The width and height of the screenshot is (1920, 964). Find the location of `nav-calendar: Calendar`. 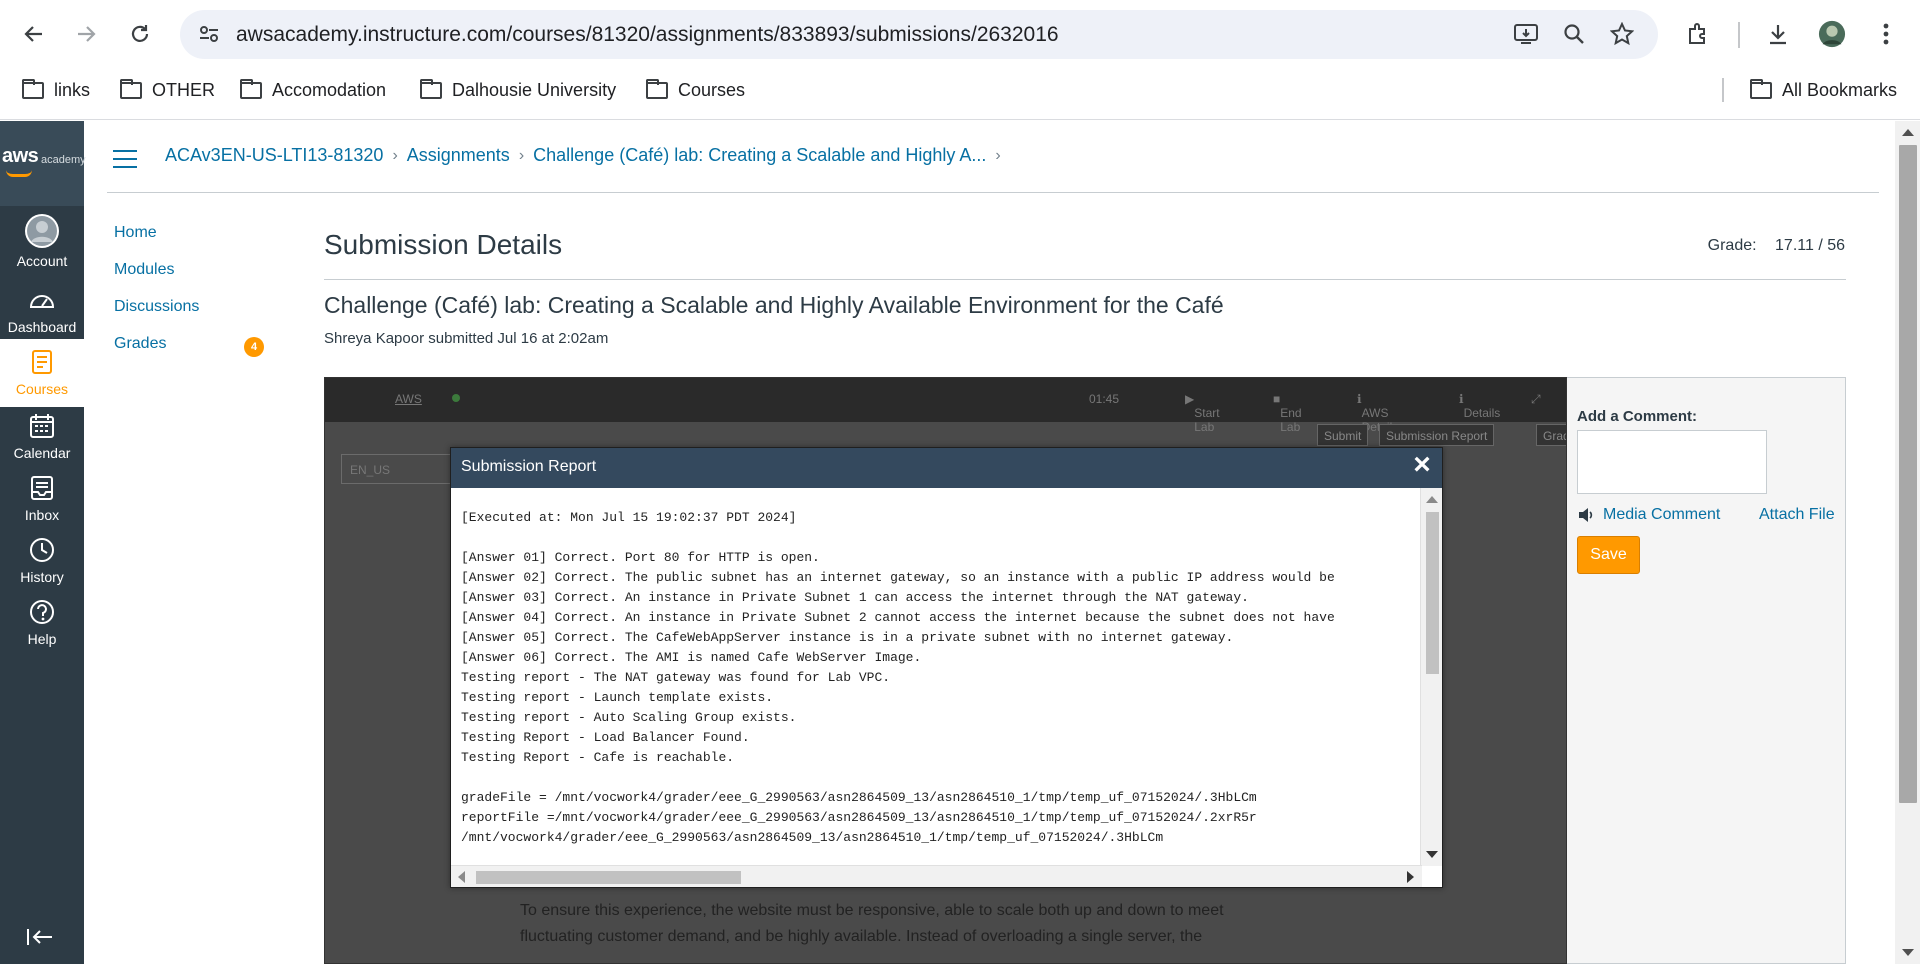

nav-calendar: Calendar is located at coordinates (42, 436).